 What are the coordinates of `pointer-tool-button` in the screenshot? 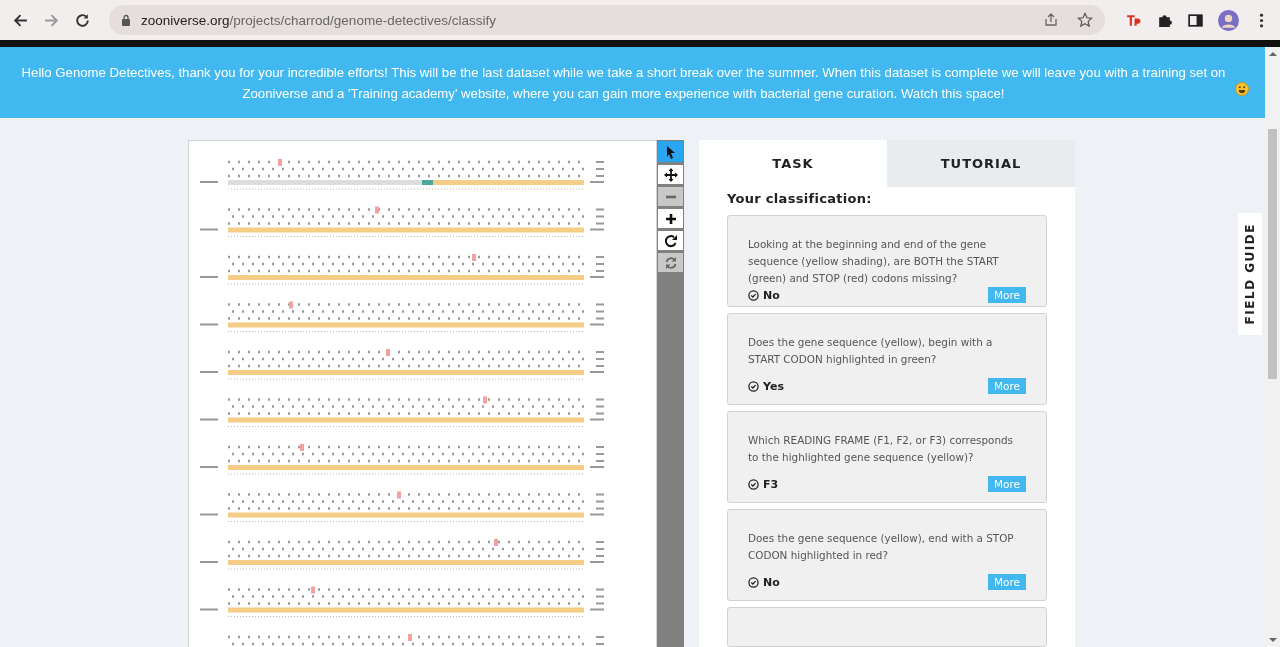 It's located at (670, 151).